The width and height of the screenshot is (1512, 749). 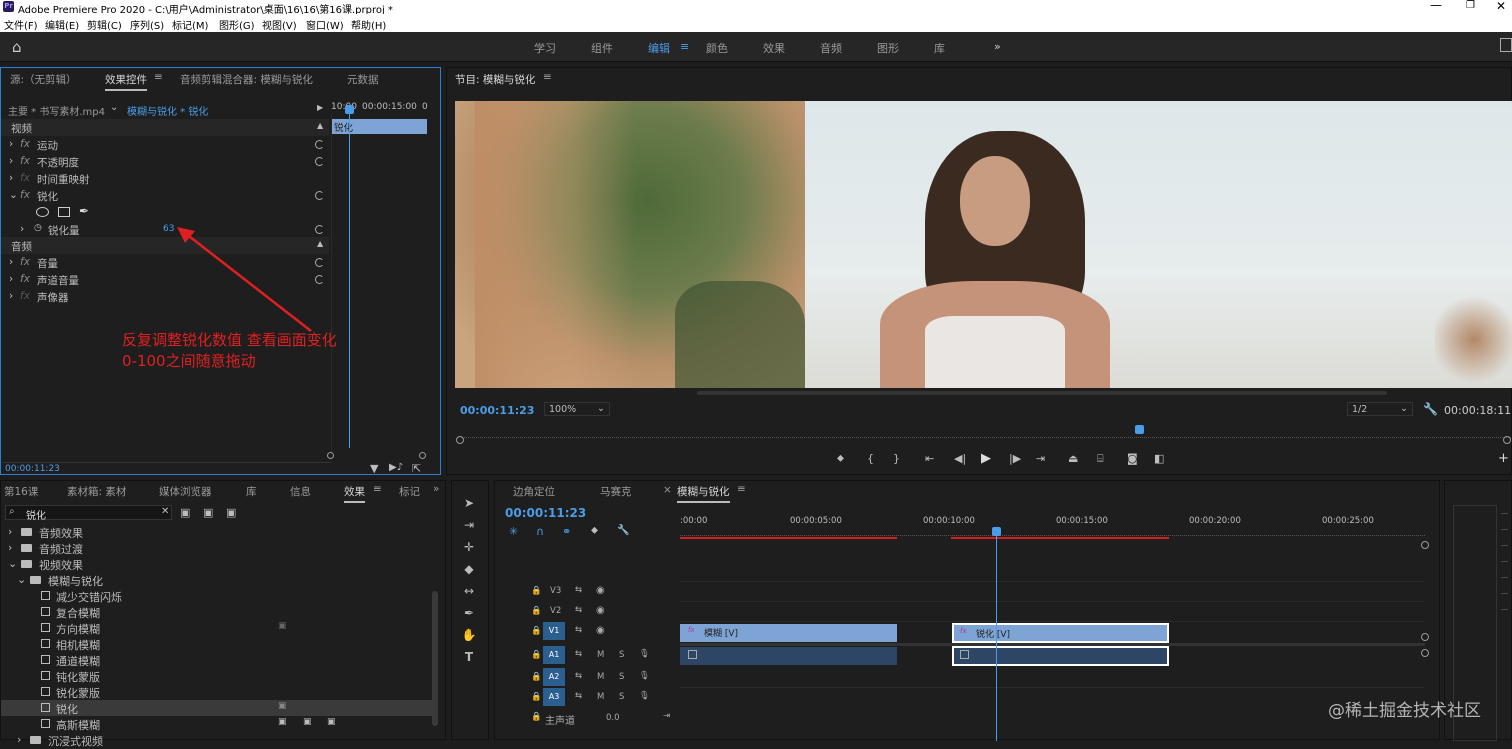 What do you see at coordinates (17, 47) in the screenshot?
I see `home-icon: ⌂` at bounding box center [17, 47].